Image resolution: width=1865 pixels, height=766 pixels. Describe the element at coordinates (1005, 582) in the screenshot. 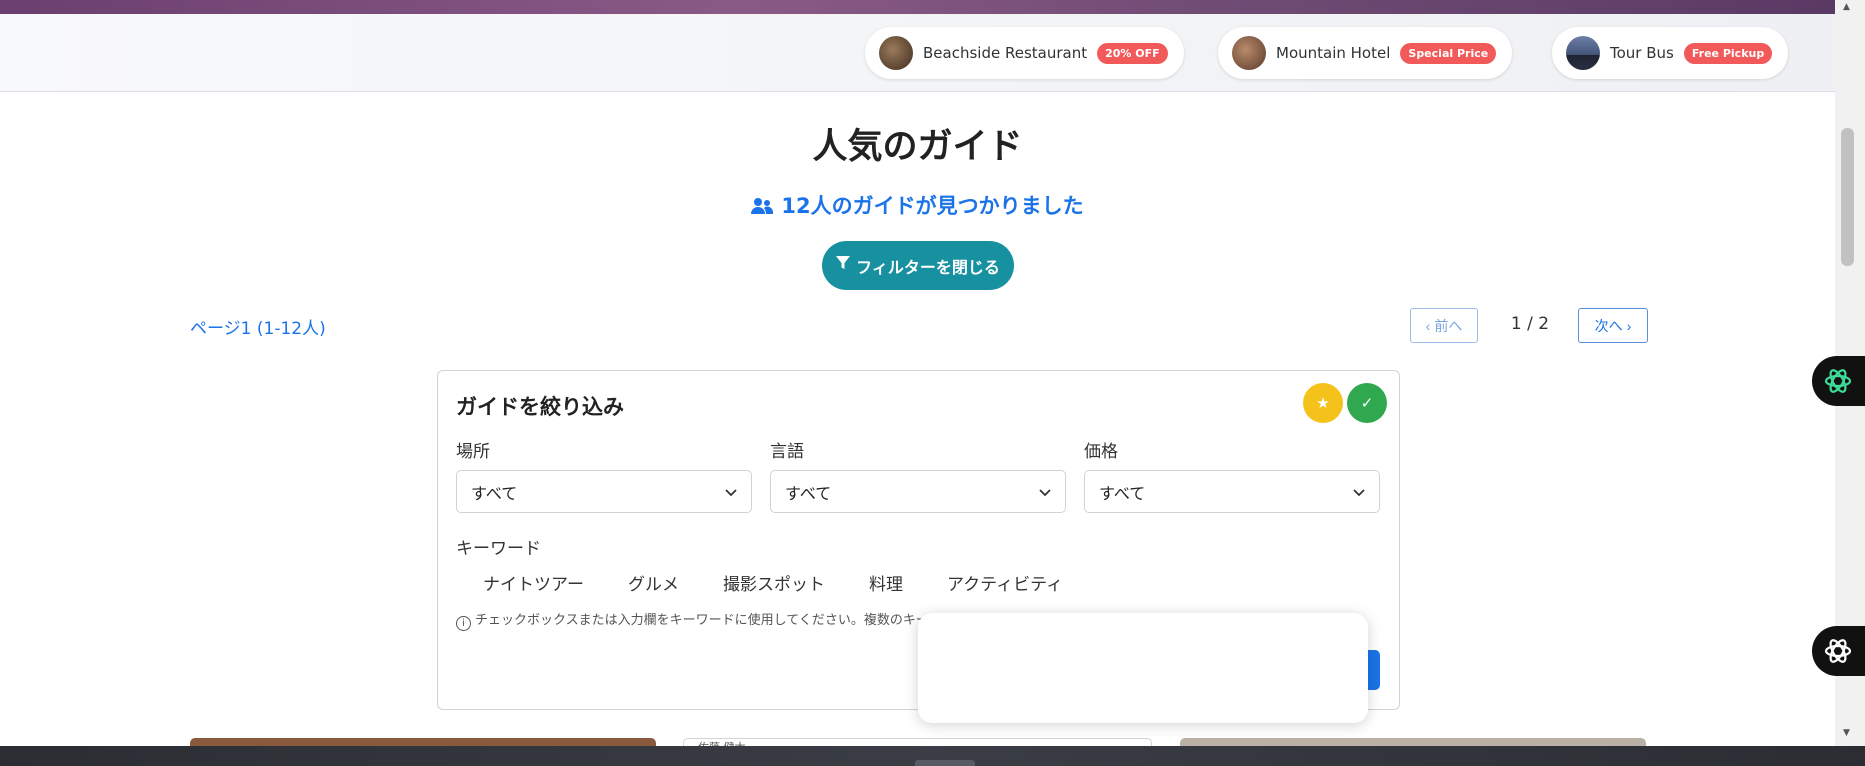

I see `keyword-option: アクティビティ` at that location.